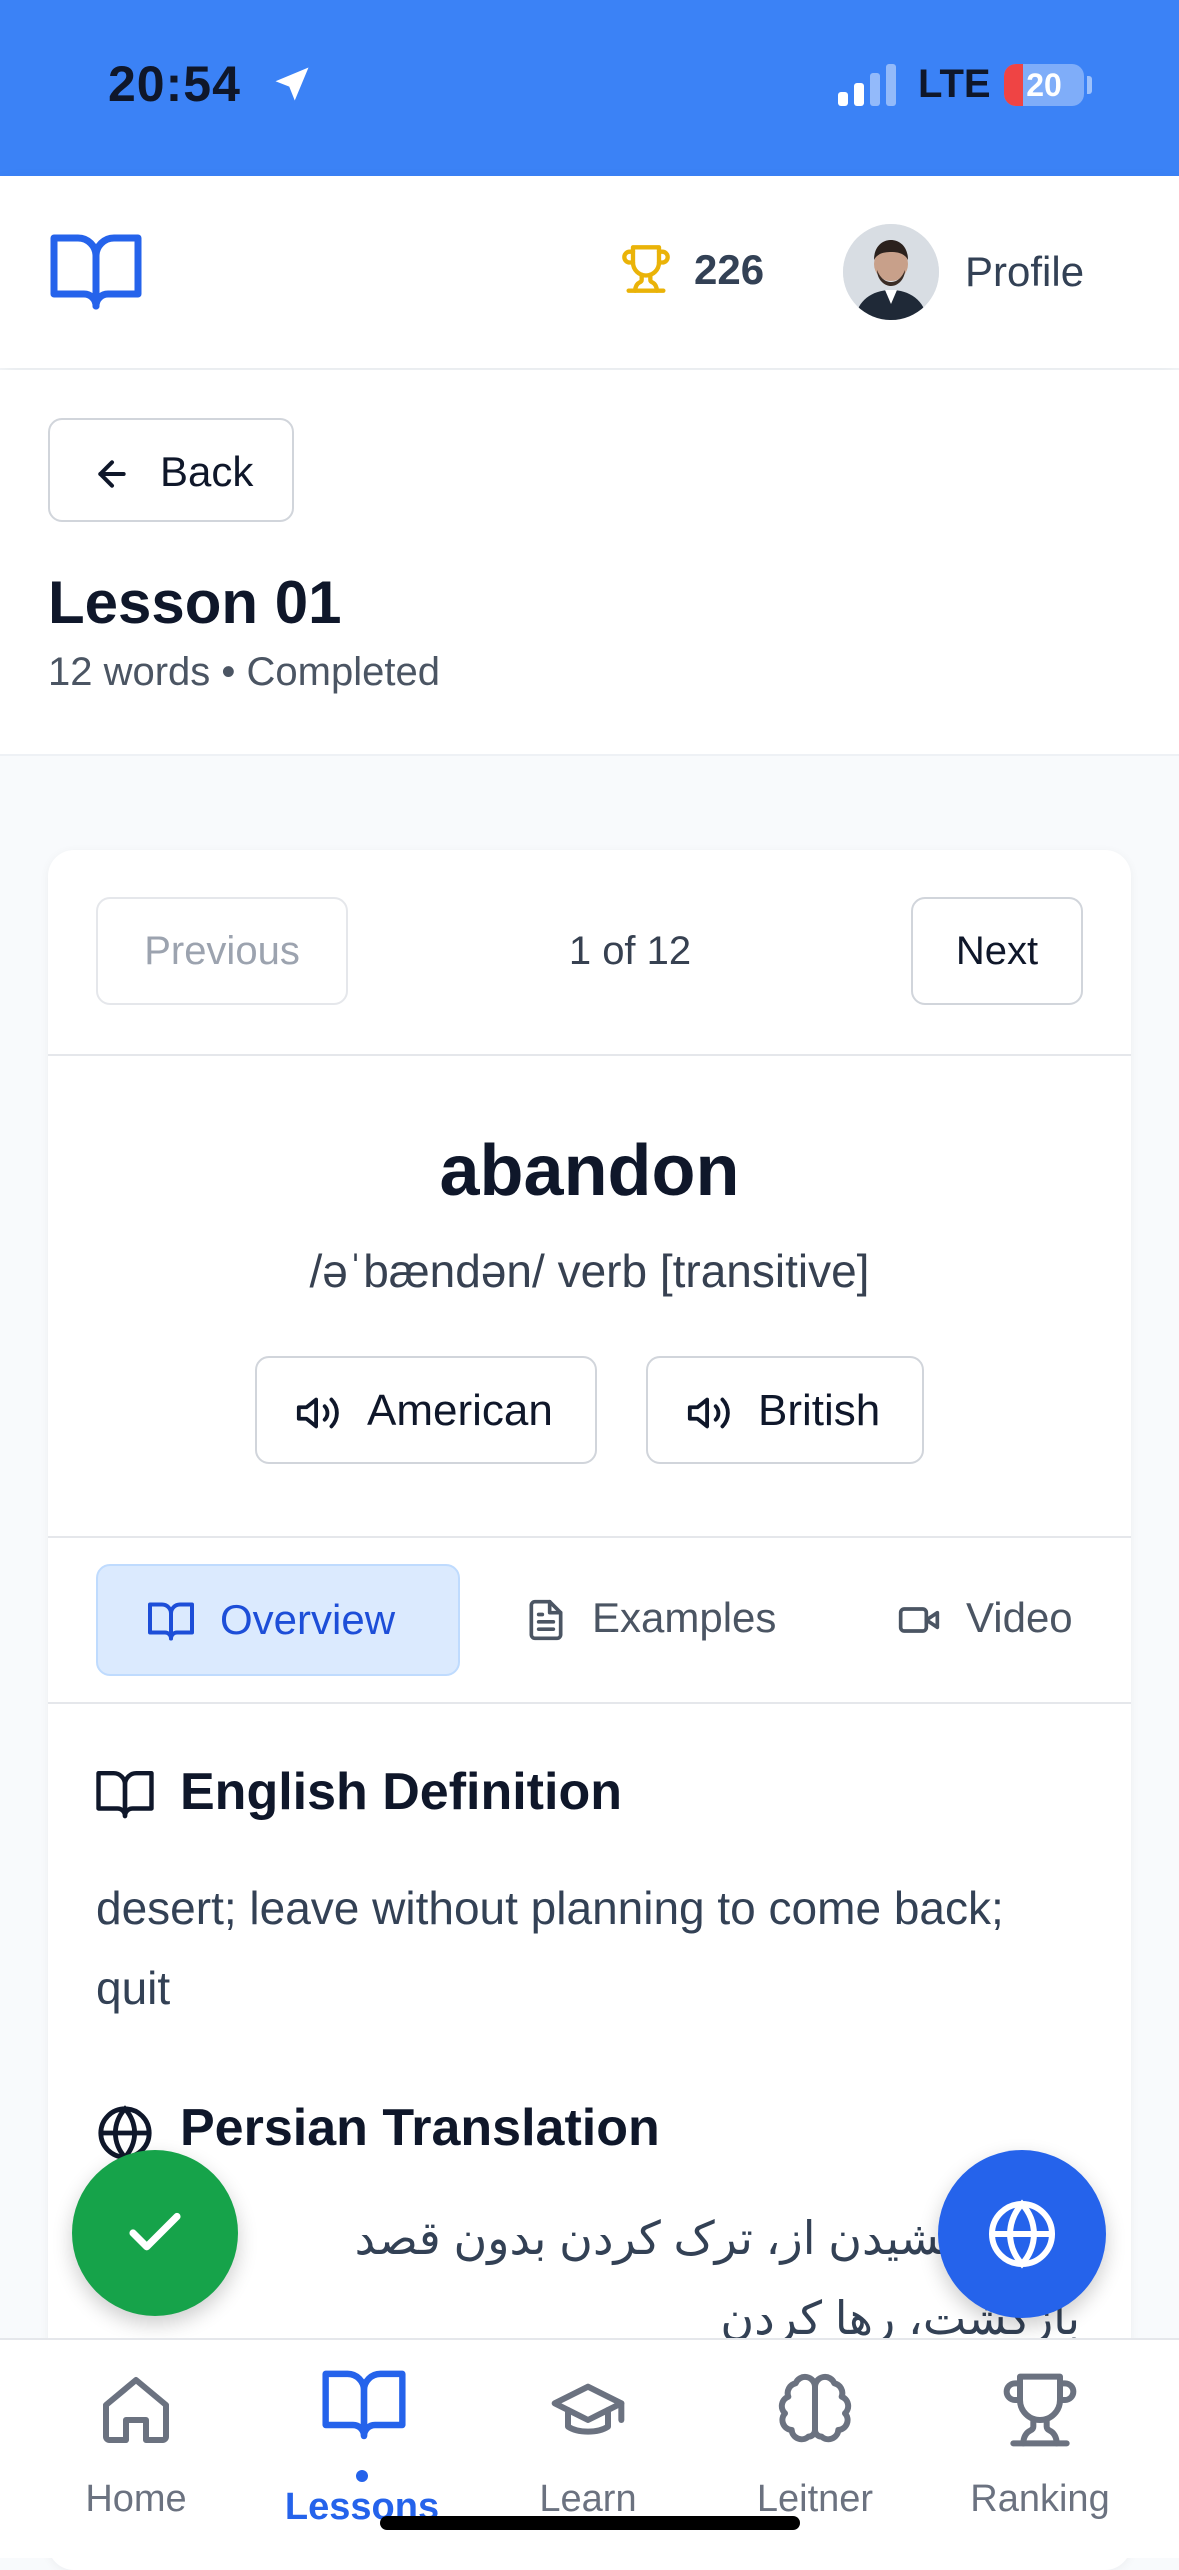 This screenshot has height=2570, width=1179. I want to click on tab-examples-label: Examples, so click(684, 1617).